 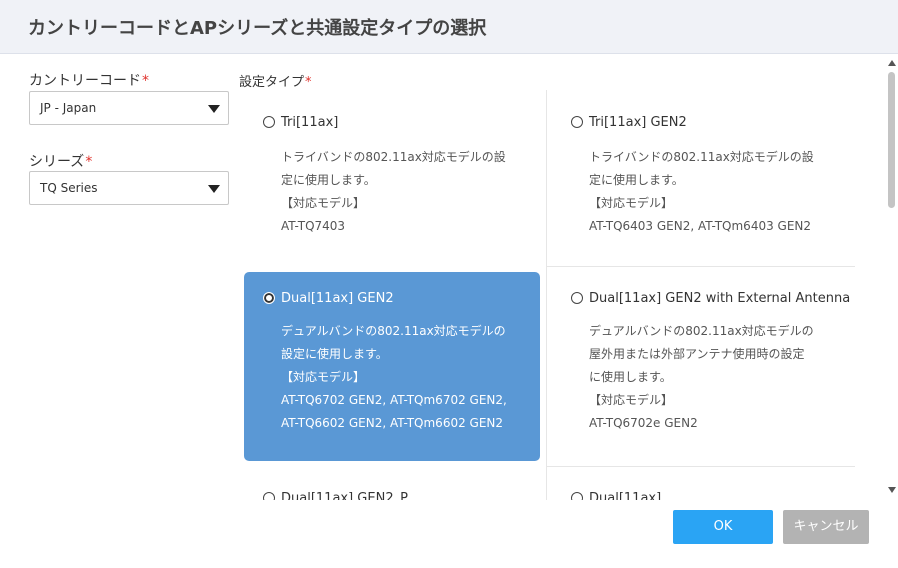 What do you see at coordinates (129, 108) in the screenshot?
I see `country-select: JP - Japan` at bounding box center [129, 108].